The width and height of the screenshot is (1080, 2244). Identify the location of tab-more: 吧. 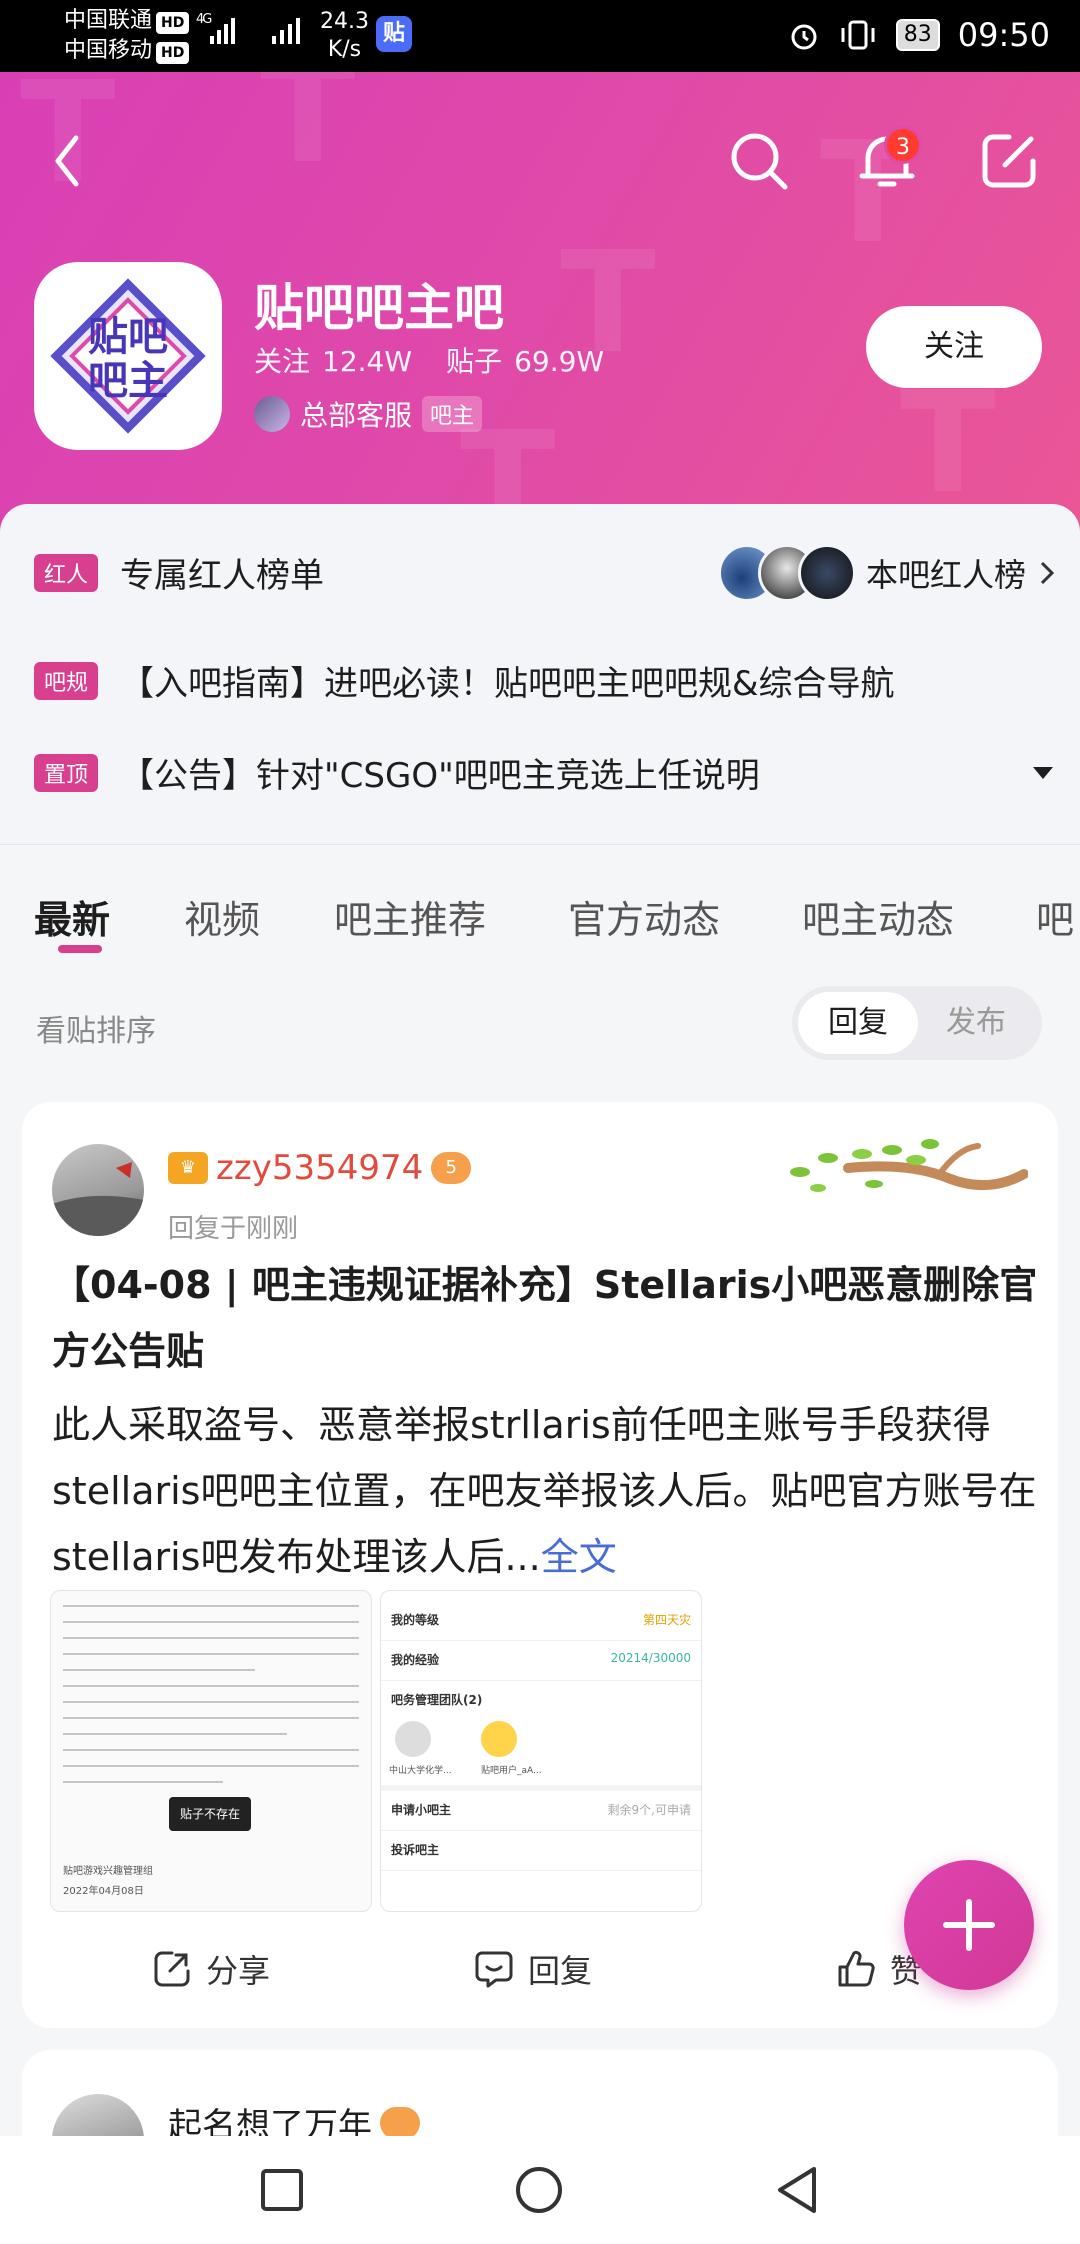
(1055, 916).